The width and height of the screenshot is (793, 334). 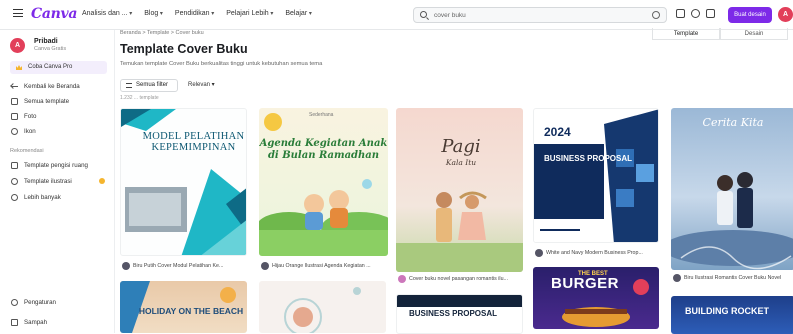 I want to click on filter-settings-icon, so click(x=656, y=15).